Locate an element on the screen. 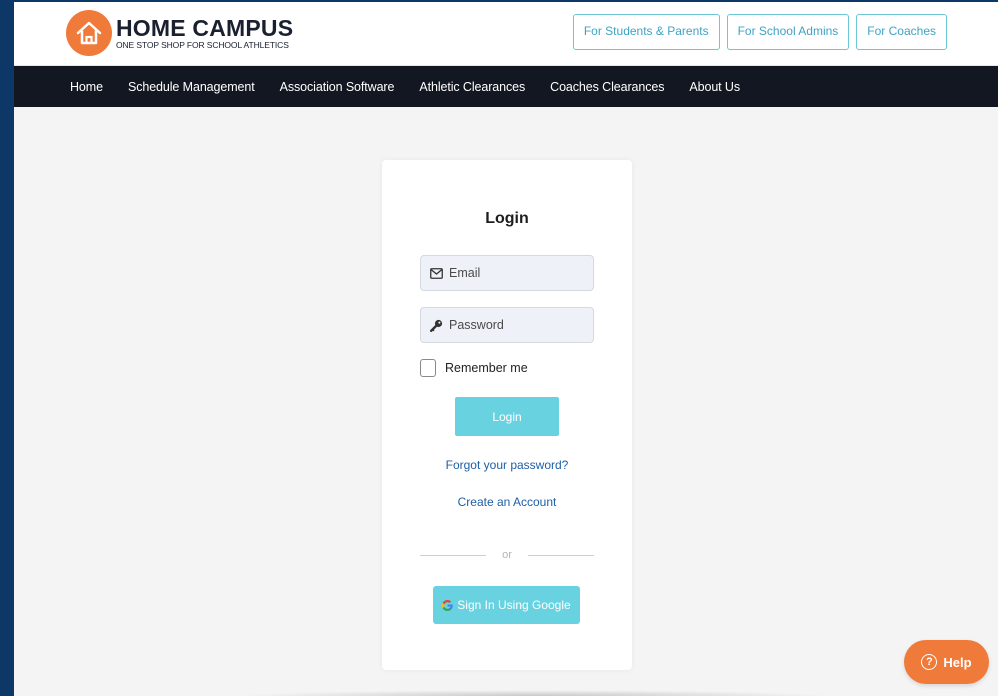 Image resolution: width=998 pixels, height=696 pixels. nav-item-athletic-clearances: Athletic Clearances is located at coordinates (472, 87).